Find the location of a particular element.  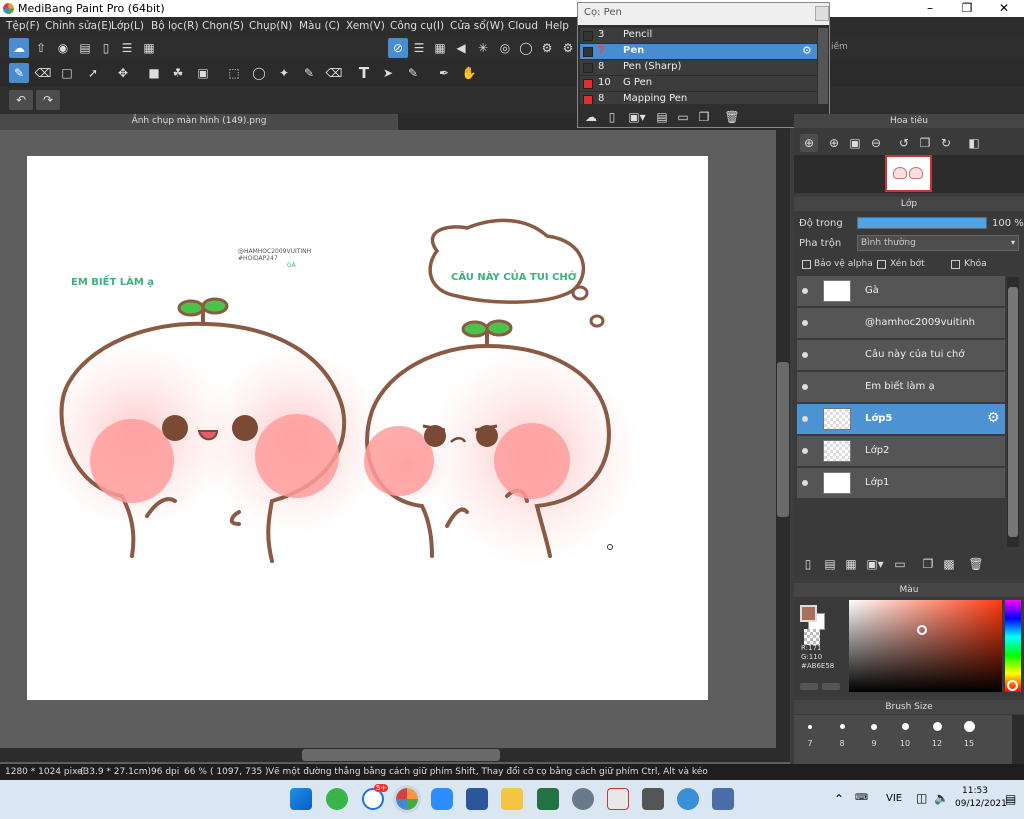

layer-item: Lớp1 is located at coordinates (901, 483).